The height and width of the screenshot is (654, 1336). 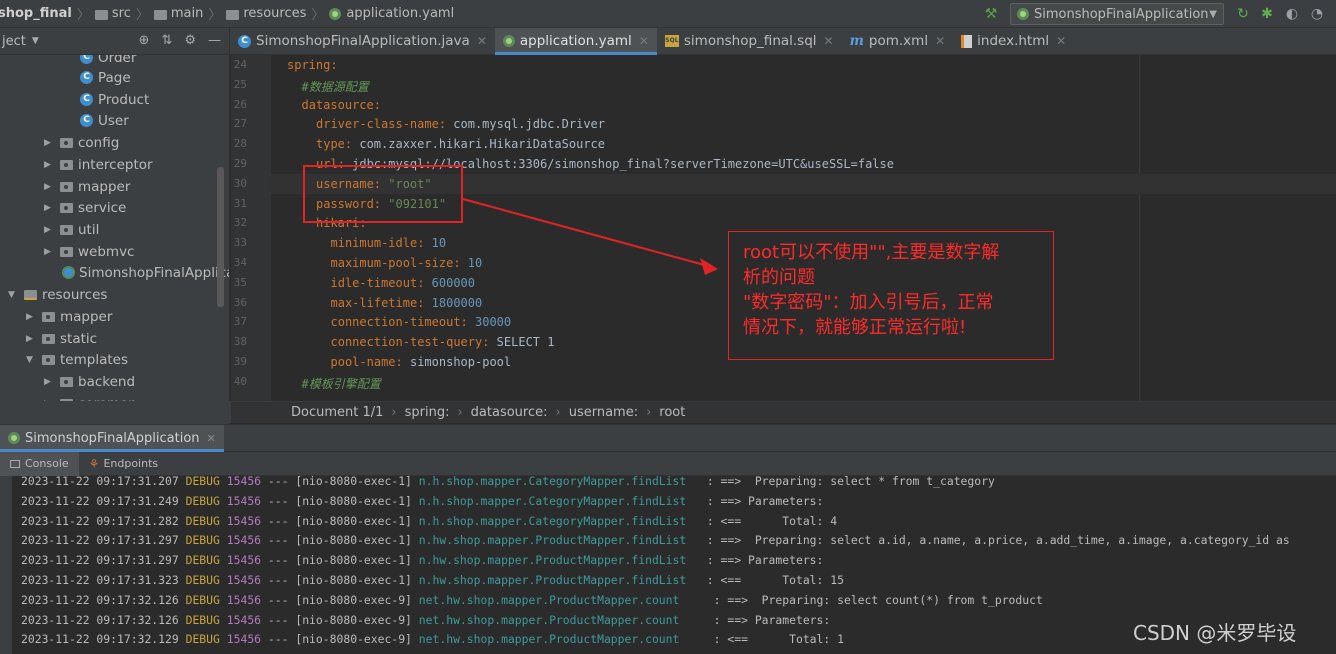 I want to click on arrow-head, so click(x=709, y=266).